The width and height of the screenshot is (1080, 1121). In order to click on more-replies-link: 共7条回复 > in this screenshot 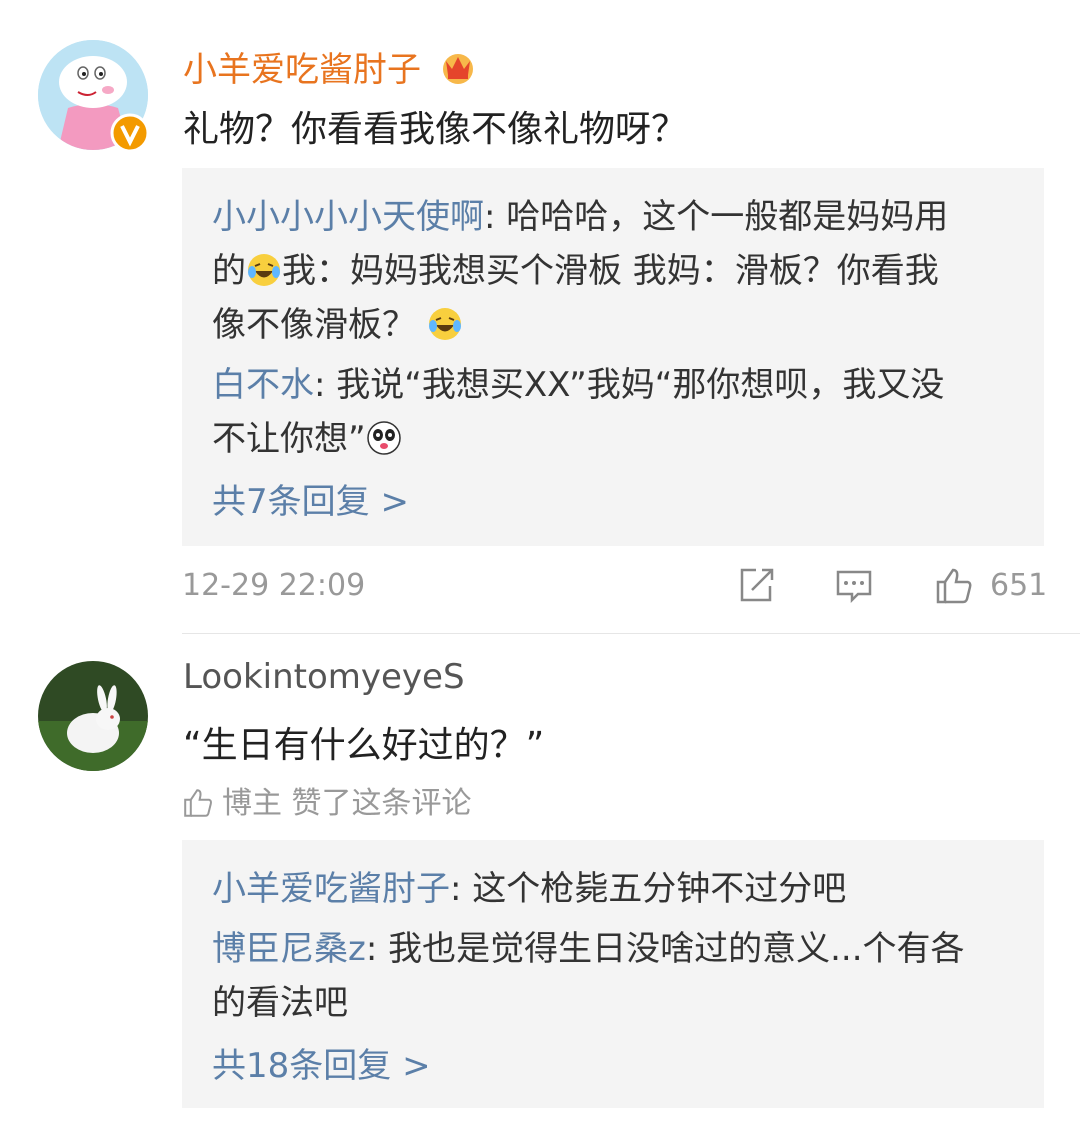, I will do `click(613, 498)`.